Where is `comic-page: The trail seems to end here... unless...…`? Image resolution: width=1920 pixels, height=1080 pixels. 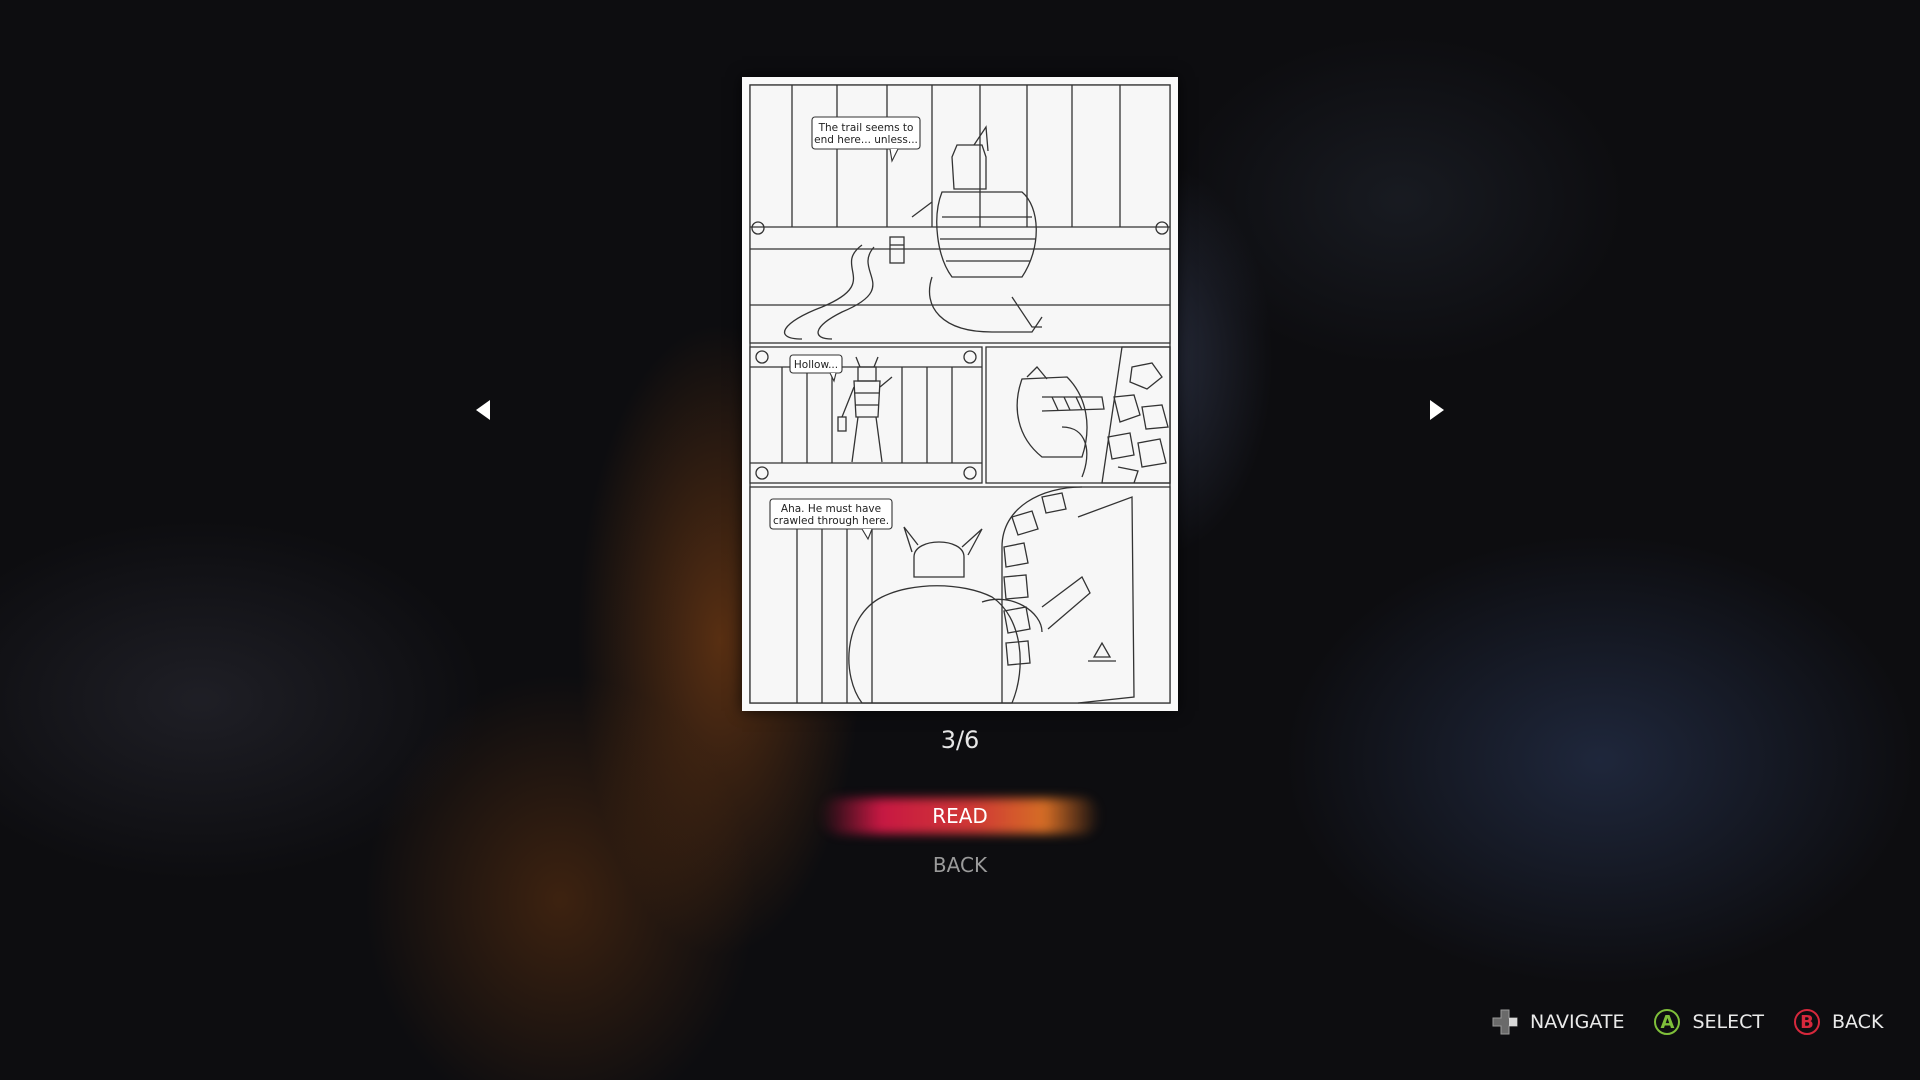 comic-page: The trail seems to end here... unless...… is located at coordinates (960, 394).